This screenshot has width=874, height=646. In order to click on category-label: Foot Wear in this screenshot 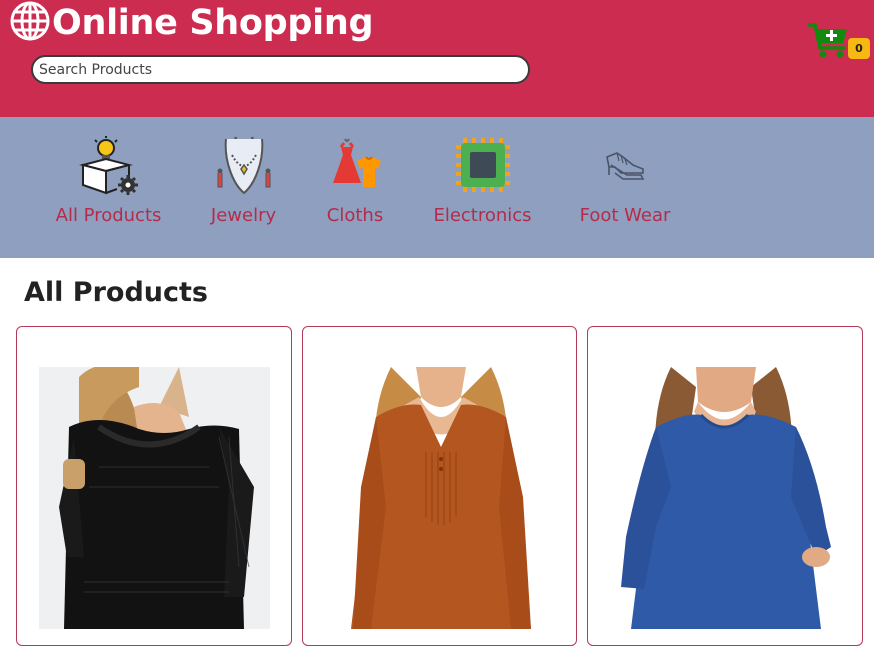, I will do `click(625, 215)`.